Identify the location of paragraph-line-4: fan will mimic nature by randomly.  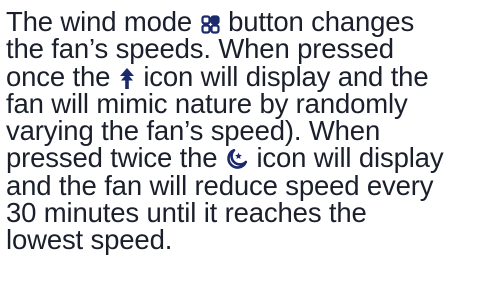
(207, 103).